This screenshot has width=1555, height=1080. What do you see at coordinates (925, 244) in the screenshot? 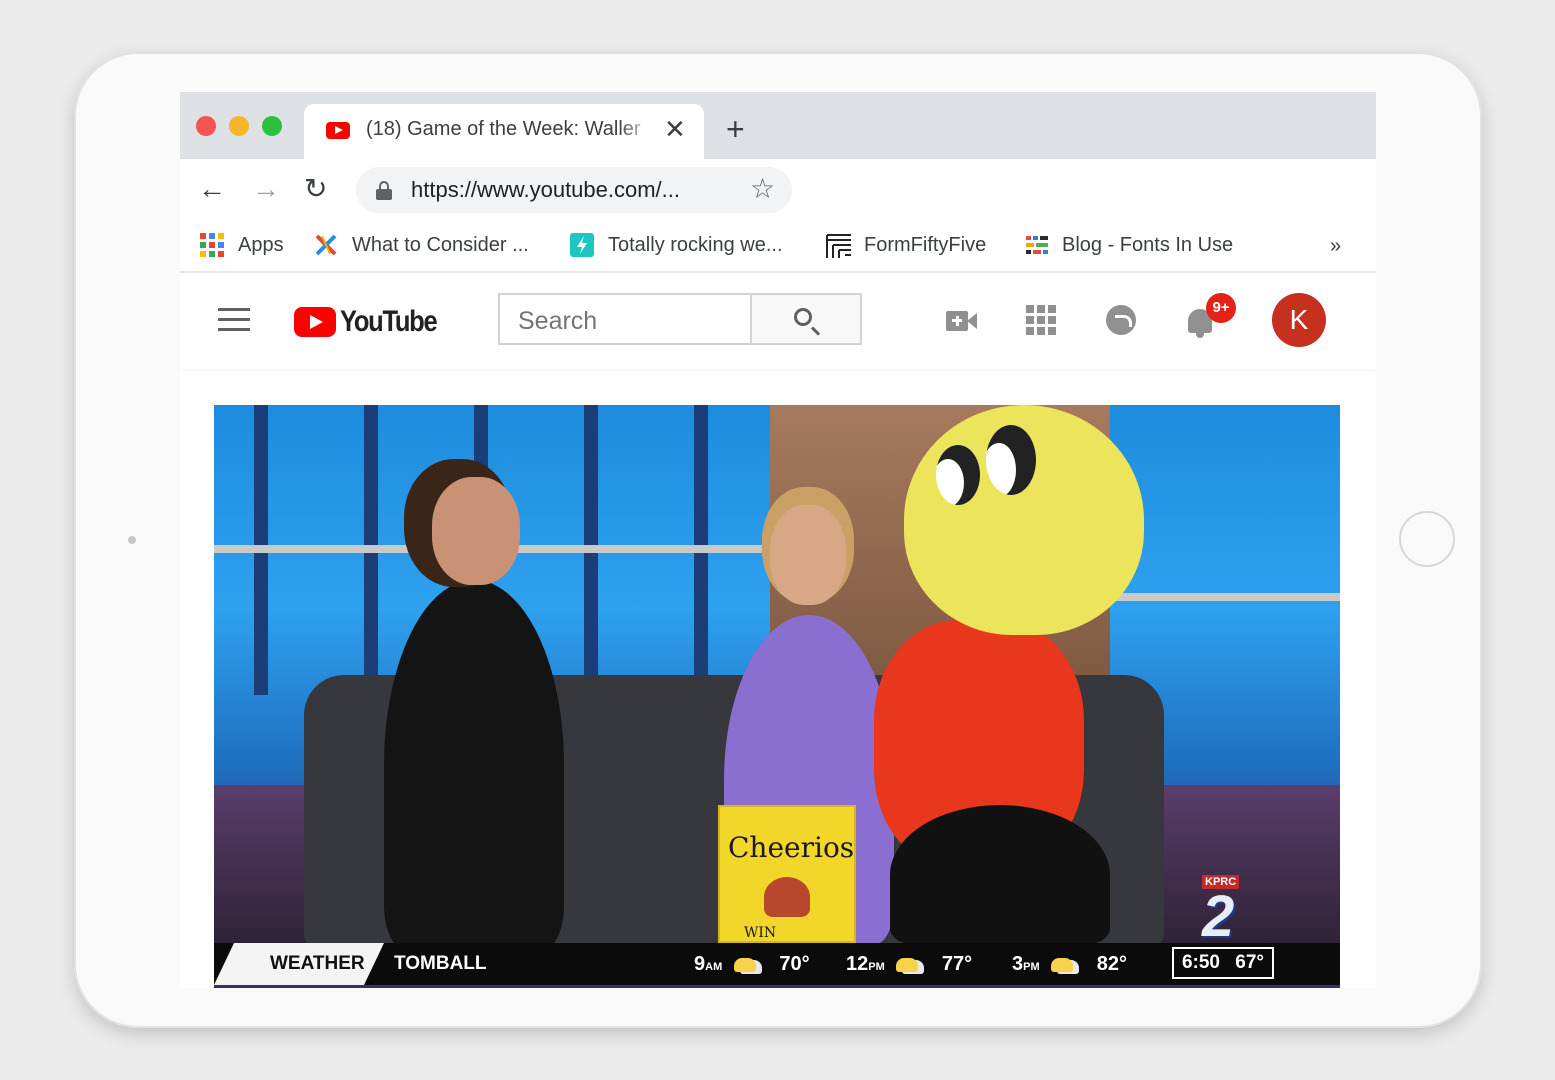
I see `bookmark-label: FormFiftyFive` at bounding box center [925, 244].